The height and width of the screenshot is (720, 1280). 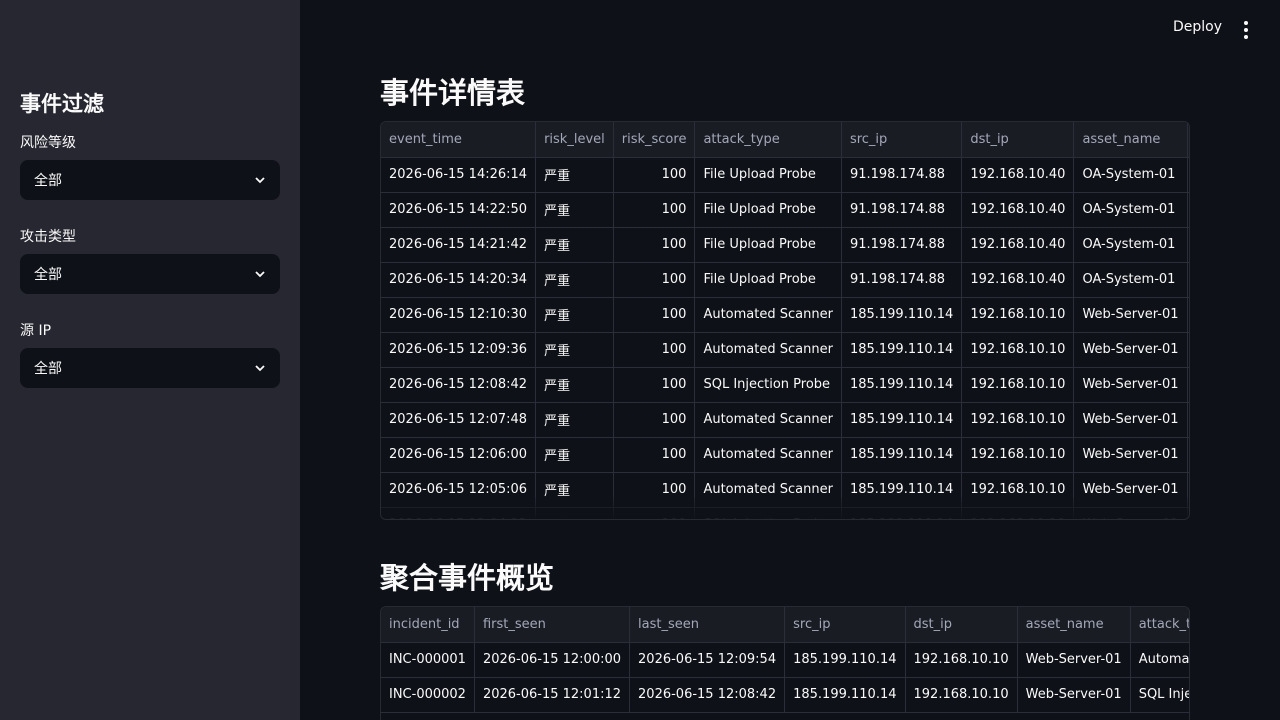 What do you see at coordinates (459, 315) in the screenshot?
I see `table-cell-event-time: 2026-06-15 12:10:30` at bounding box center [459, 315].